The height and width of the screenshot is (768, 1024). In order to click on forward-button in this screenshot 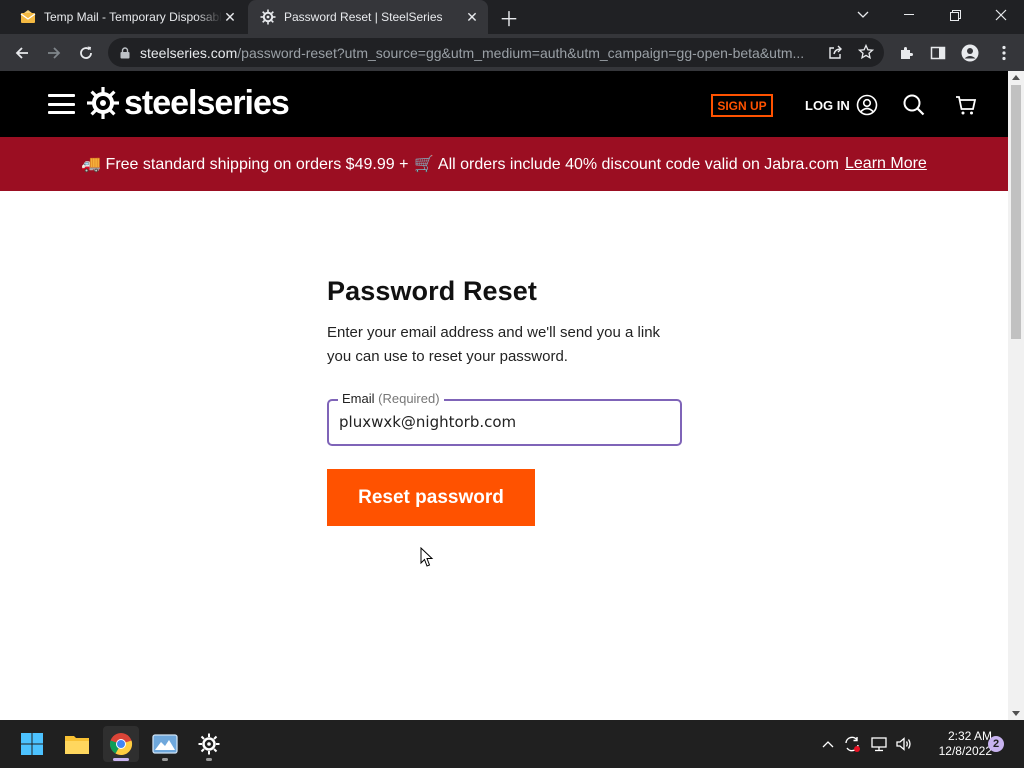, I will do `click(54, 53)`.